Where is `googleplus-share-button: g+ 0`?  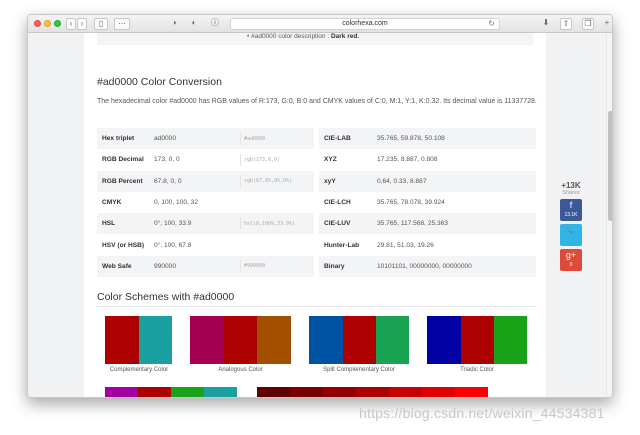
googleplus-share-button: g+ 0 is located at coordinates (571, 260).